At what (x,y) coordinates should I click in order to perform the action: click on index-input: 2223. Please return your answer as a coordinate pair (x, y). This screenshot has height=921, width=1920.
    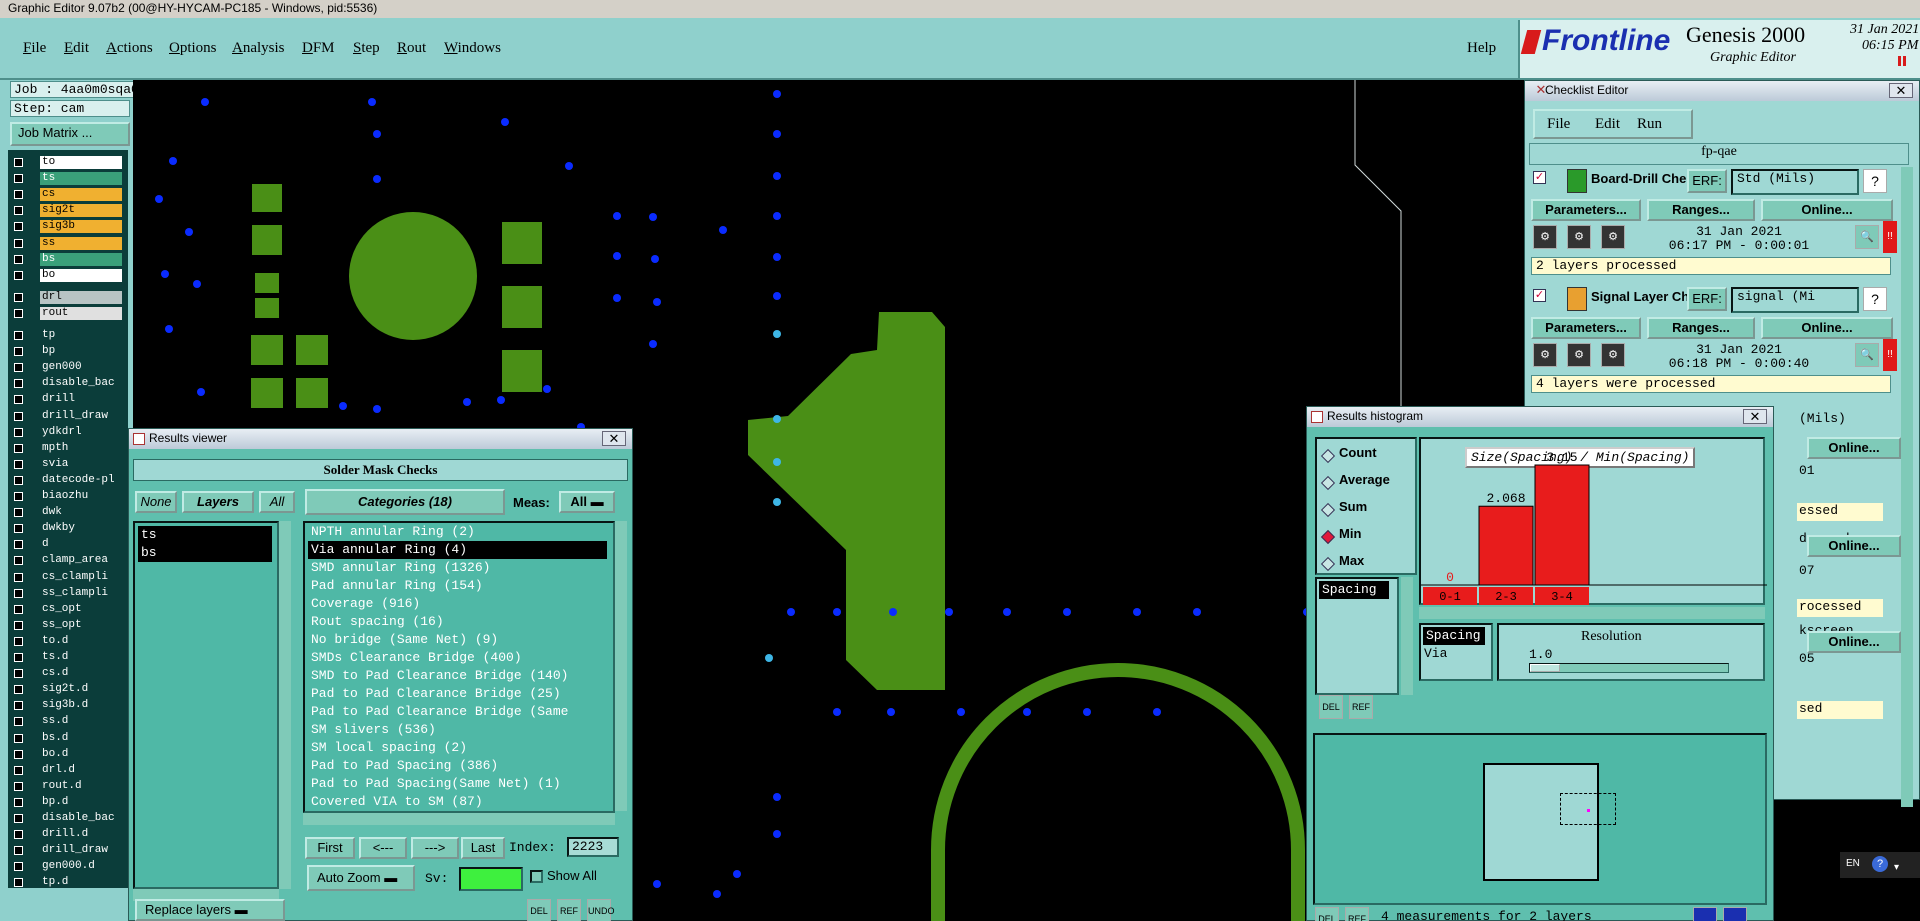
    Looking at the image, I should click on (593, 847).